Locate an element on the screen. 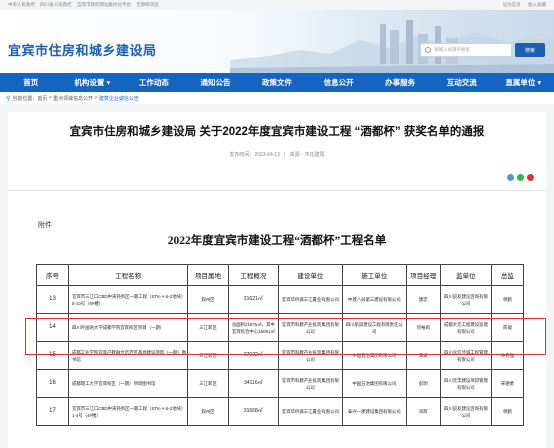 Image resolution: width=554 pixels, height=448 pixels. cell-manager: 邓辉 is located at coordinates (423, 411).